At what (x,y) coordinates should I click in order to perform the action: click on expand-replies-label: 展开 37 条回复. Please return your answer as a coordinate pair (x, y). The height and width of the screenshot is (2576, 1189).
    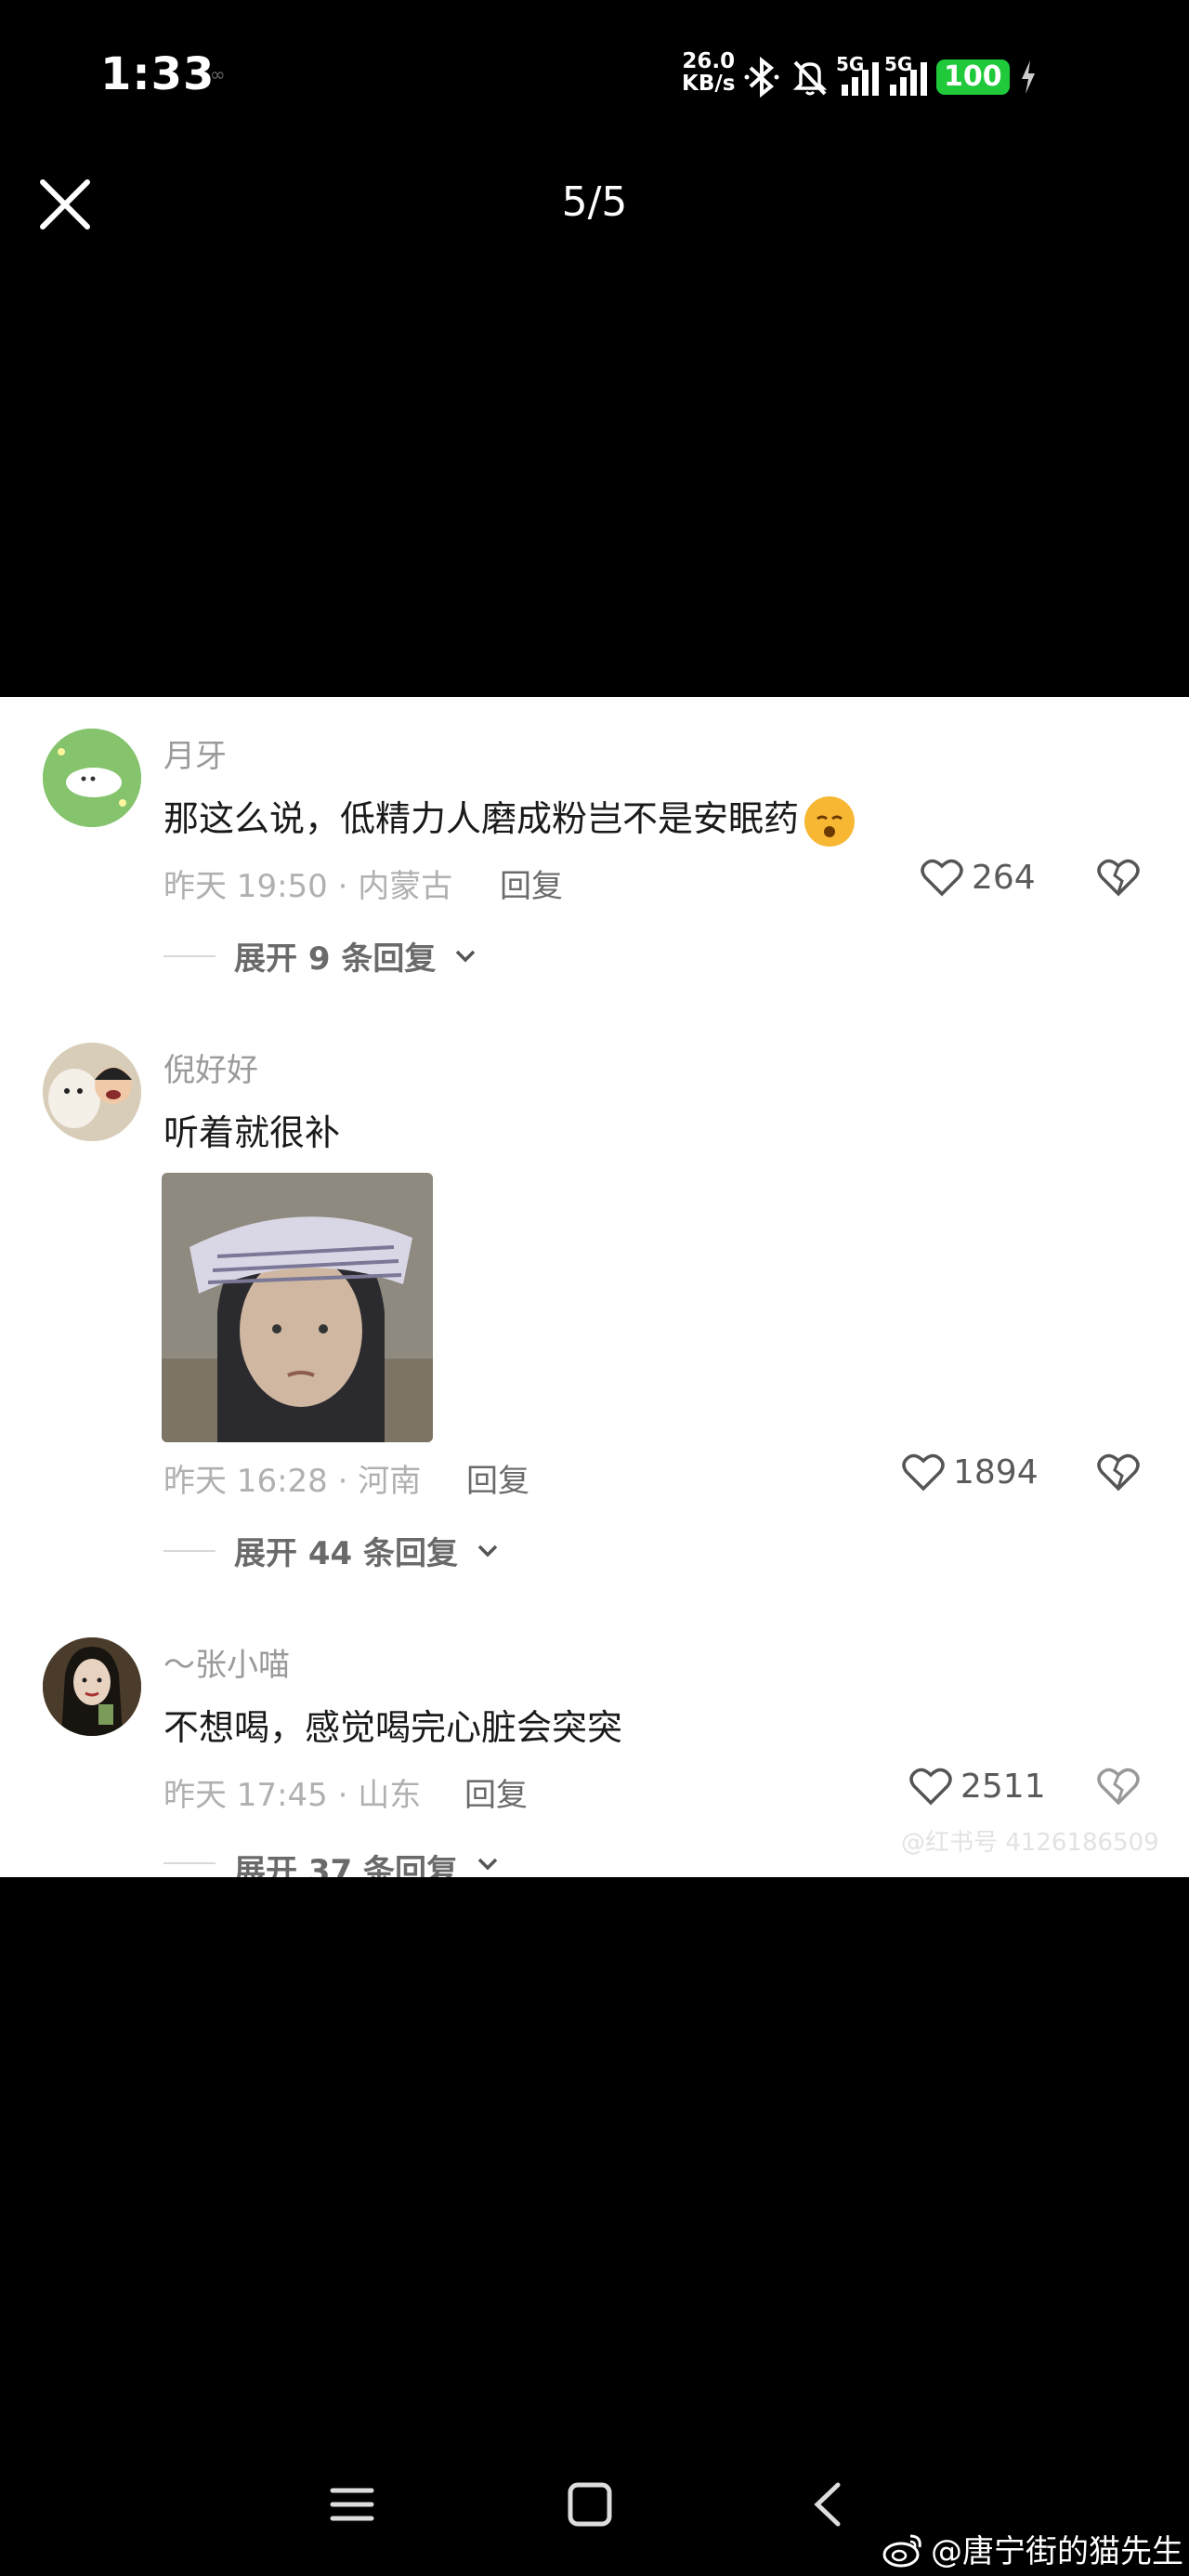
    Looking at the image, I should click on (346, 1865).